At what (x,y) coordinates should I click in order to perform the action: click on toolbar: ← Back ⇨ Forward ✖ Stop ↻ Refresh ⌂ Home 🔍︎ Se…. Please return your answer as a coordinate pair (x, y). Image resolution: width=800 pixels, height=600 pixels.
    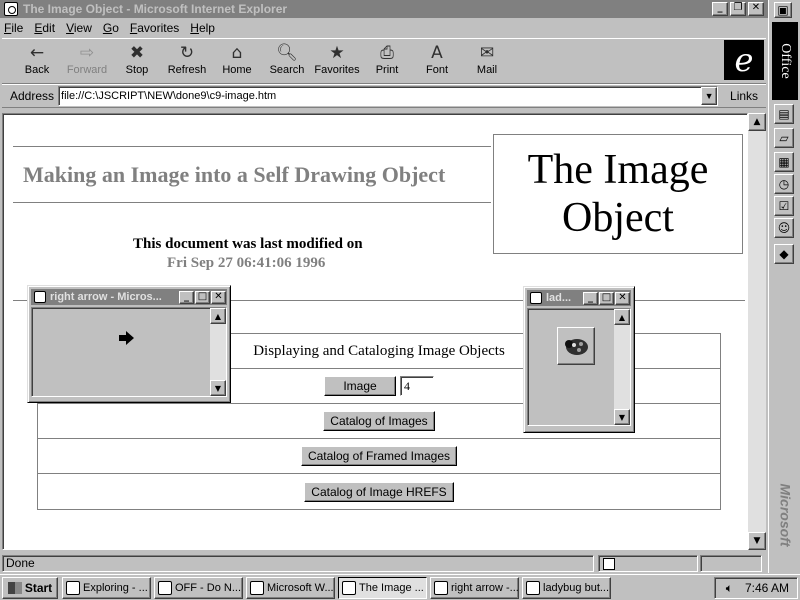
    Looking at the image, I should click on (384, 61).